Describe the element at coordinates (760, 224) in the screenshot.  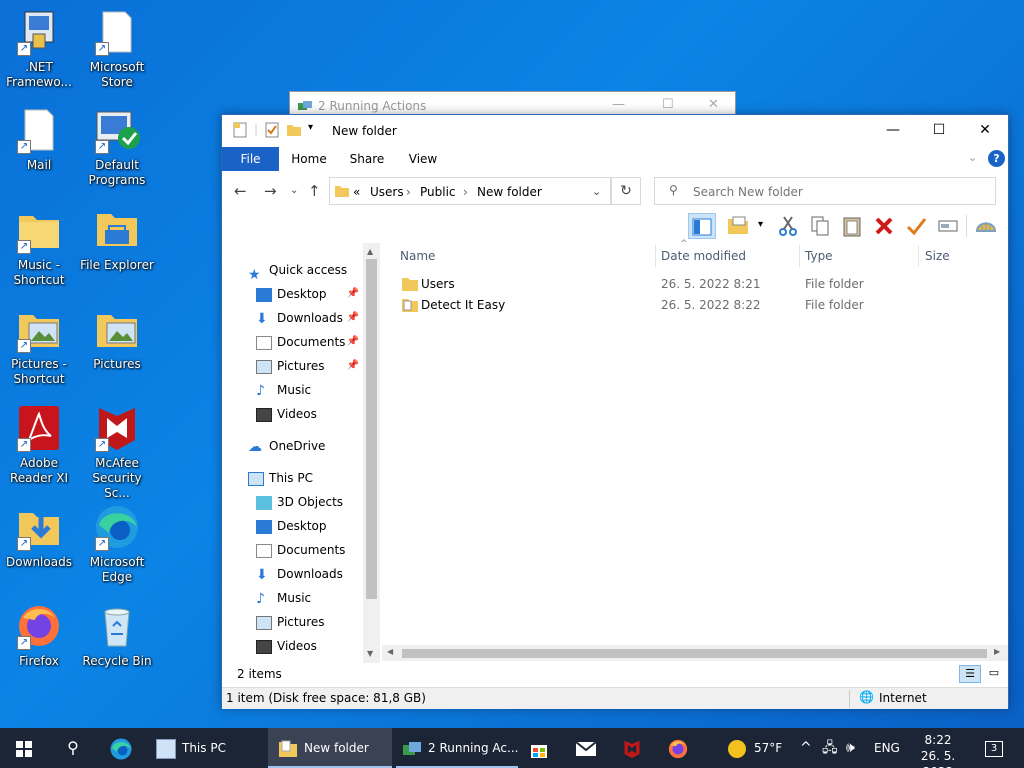
I see `view-dropdown-icon: ▾` at that location.